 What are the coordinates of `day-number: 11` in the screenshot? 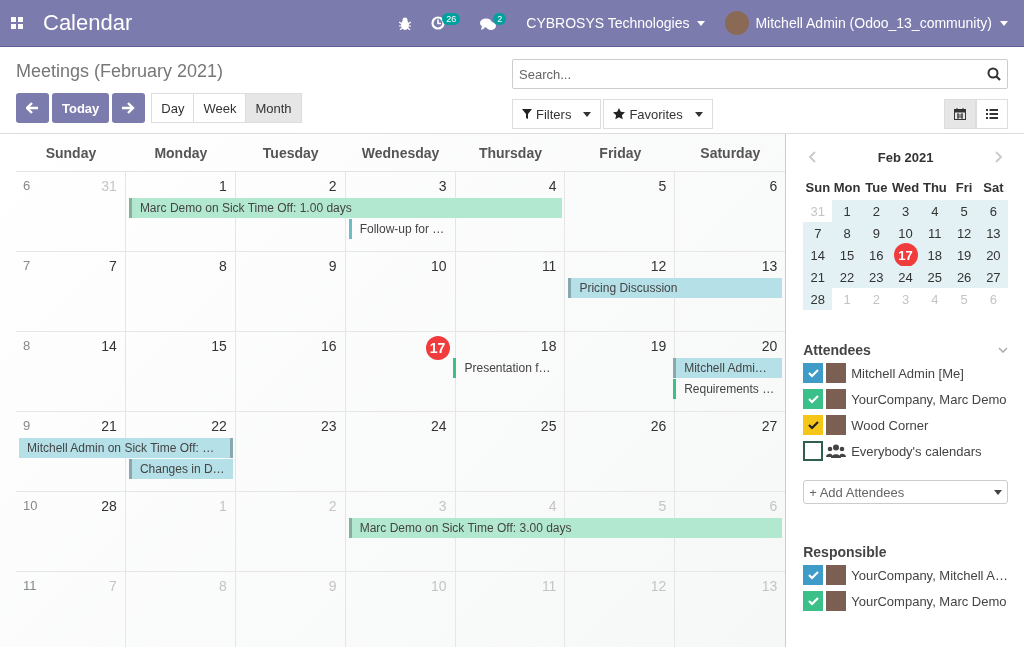 It's located at (549, 266).